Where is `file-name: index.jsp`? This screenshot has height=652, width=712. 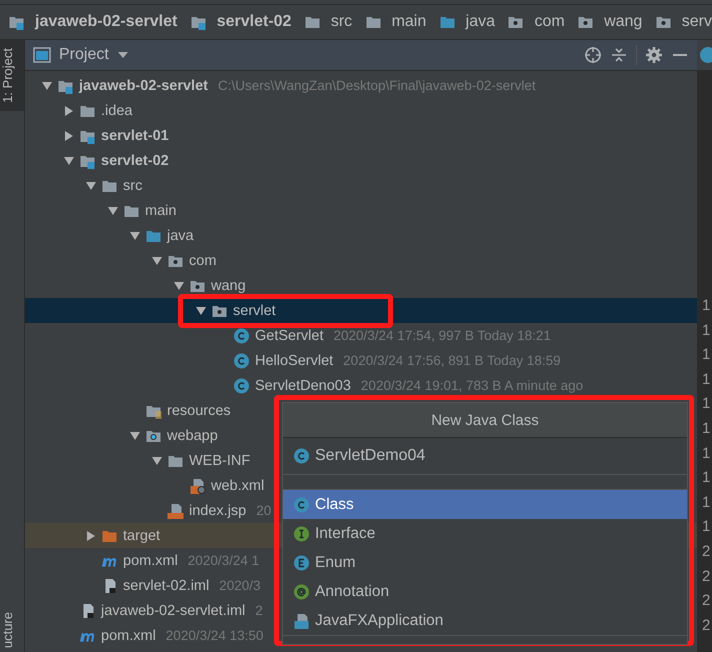 file-name: index.jsp is located at coordinates (217, 510).